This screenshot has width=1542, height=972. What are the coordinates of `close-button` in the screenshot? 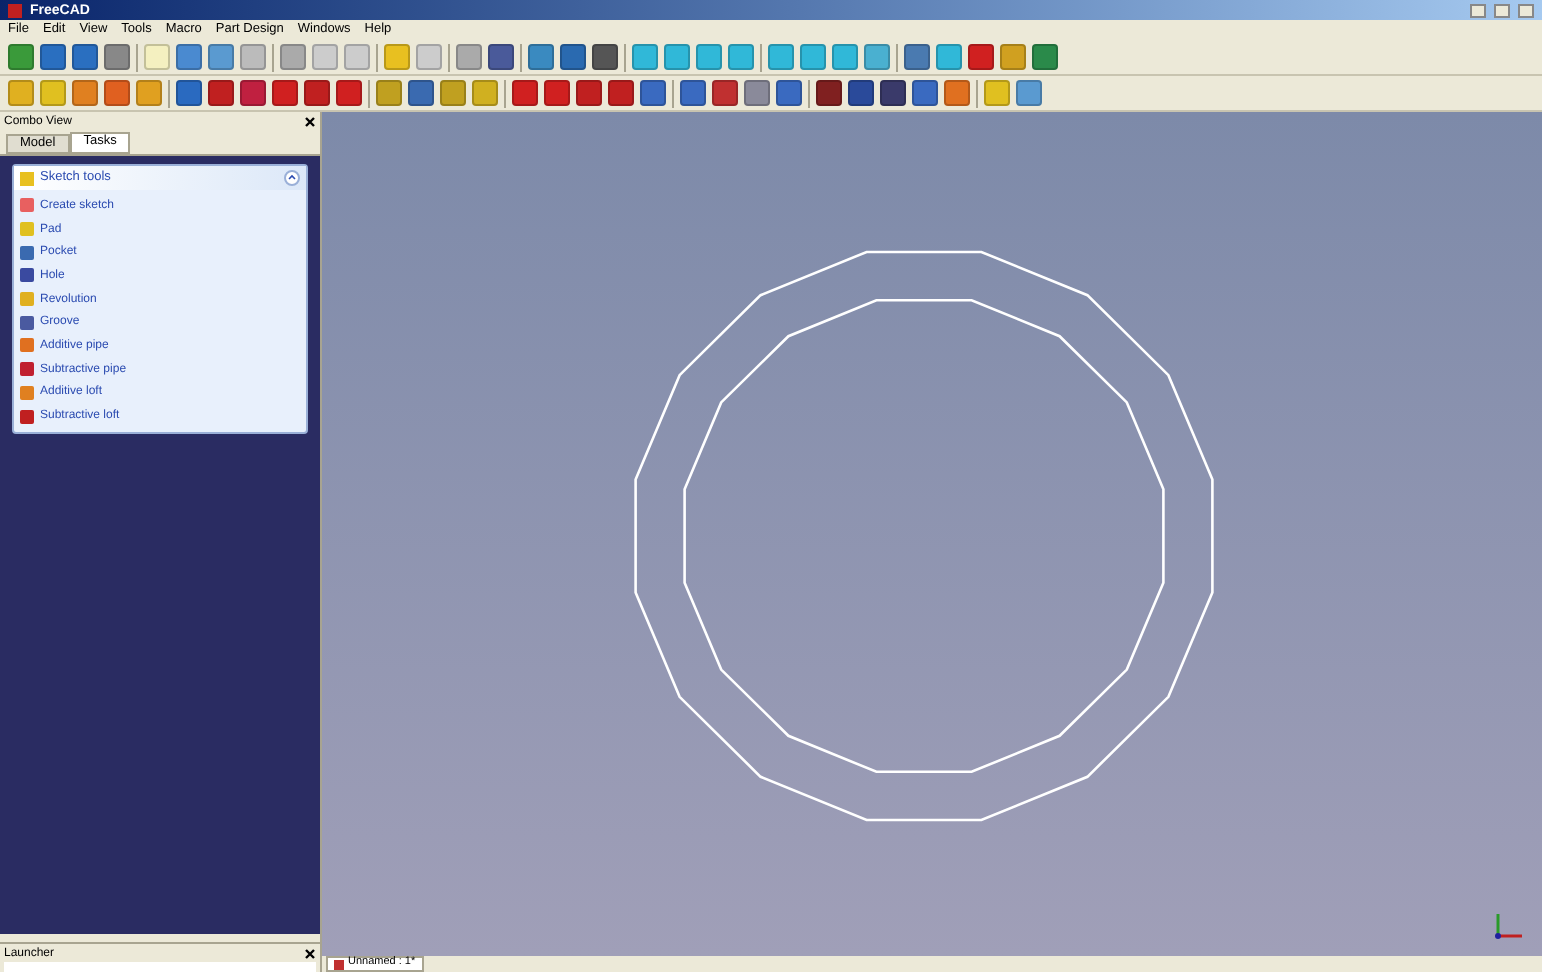 It's located at (1526, 10).